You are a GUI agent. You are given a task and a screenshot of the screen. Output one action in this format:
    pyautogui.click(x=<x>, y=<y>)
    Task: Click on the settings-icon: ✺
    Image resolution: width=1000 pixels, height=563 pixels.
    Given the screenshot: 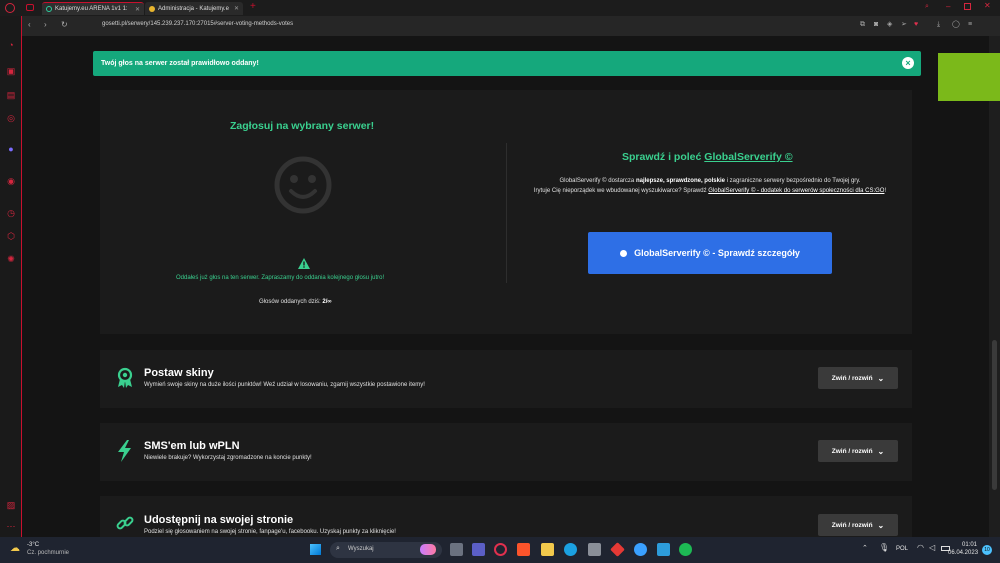 What is the action you would take?
    pyautogui.click(x=11, y=259)
    